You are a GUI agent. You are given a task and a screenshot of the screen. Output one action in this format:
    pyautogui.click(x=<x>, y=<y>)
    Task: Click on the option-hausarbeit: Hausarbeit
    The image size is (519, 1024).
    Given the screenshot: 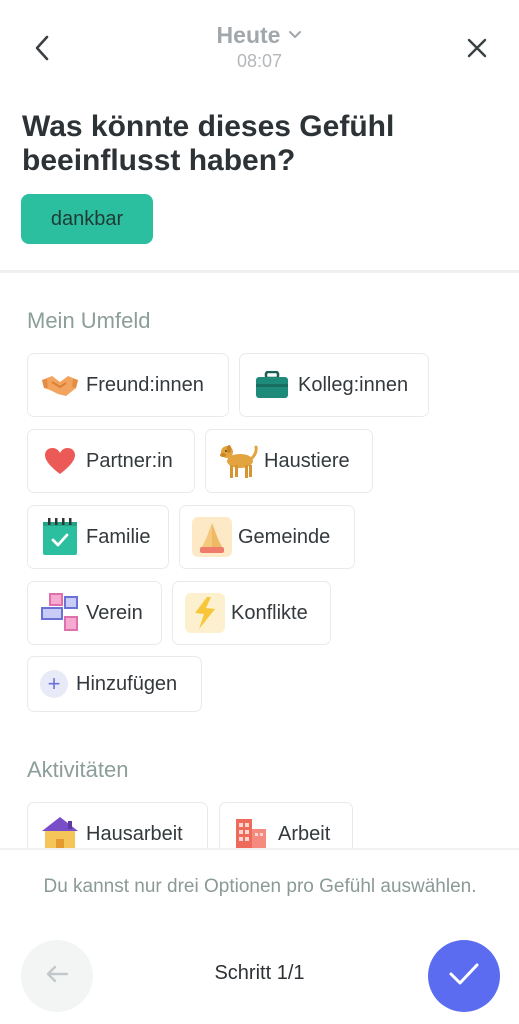 What is the action you would take?
    pyautogui.click(x=117, y=825)
    